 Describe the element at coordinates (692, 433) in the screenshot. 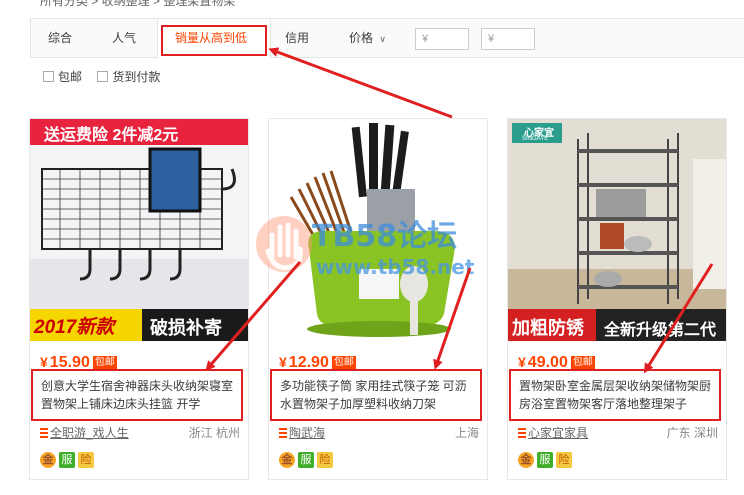

I see `shop-location: 广东 深圳` at that location.